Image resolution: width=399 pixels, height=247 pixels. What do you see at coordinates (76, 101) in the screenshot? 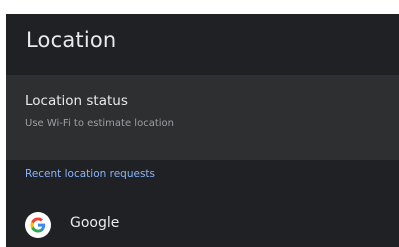
I see `location-status-title: Location status` at bounding box center [76, 101].